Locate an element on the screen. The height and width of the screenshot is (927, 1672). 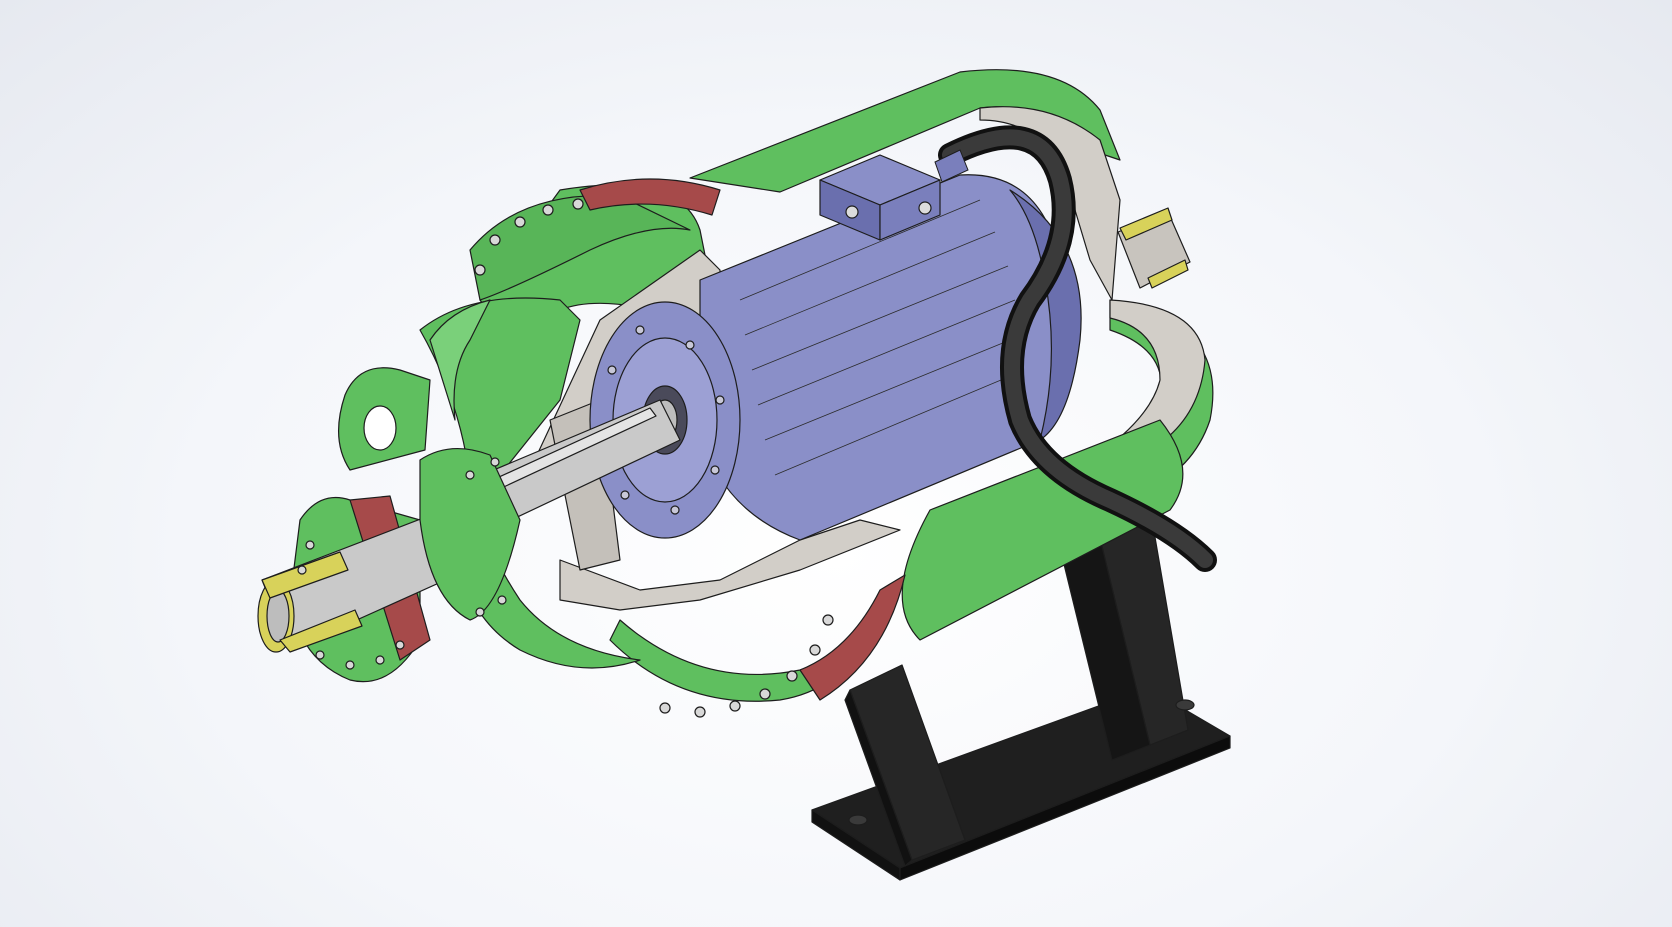
front-inlet is located at coordinates (389, 565).